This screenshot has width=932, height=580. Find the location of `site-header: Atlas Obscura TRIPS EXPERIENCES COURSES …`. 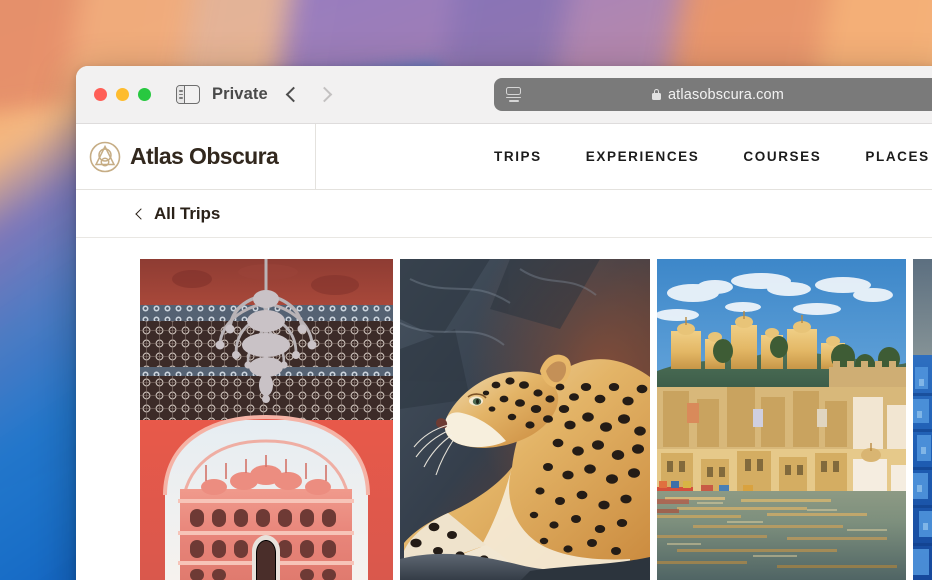

site-header: Atlas Obscura TRIPS EXPERIENCES COURSES … is located at coordinates (504, 157).